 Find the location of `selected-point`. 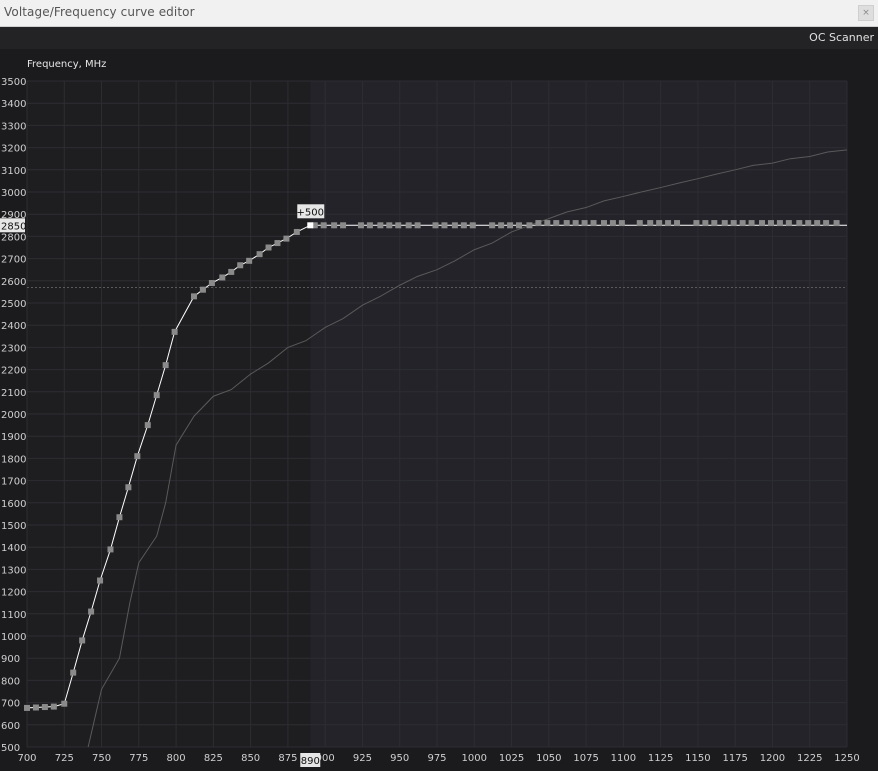

selected-point is located at coordinates (310, 225).